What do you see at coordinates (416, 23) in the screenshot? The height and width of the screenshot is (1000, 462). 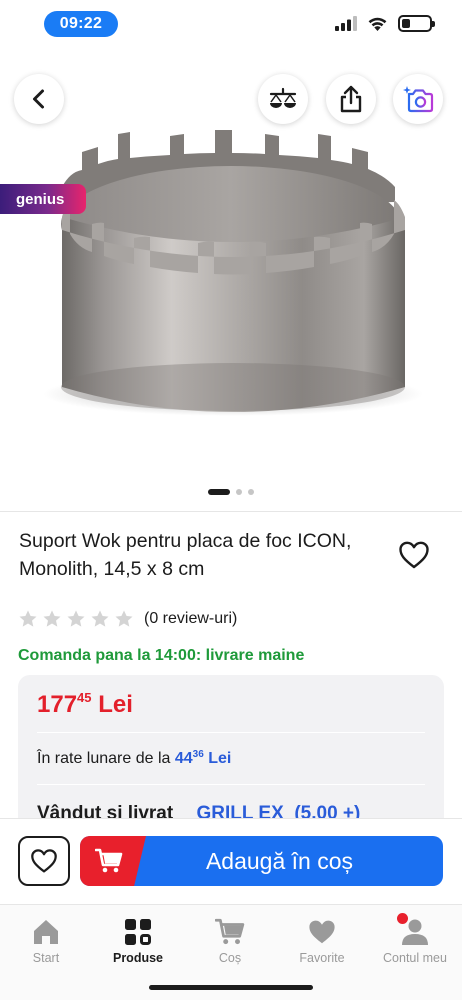 I see `battery-icon` at bounding box center [416, 23].